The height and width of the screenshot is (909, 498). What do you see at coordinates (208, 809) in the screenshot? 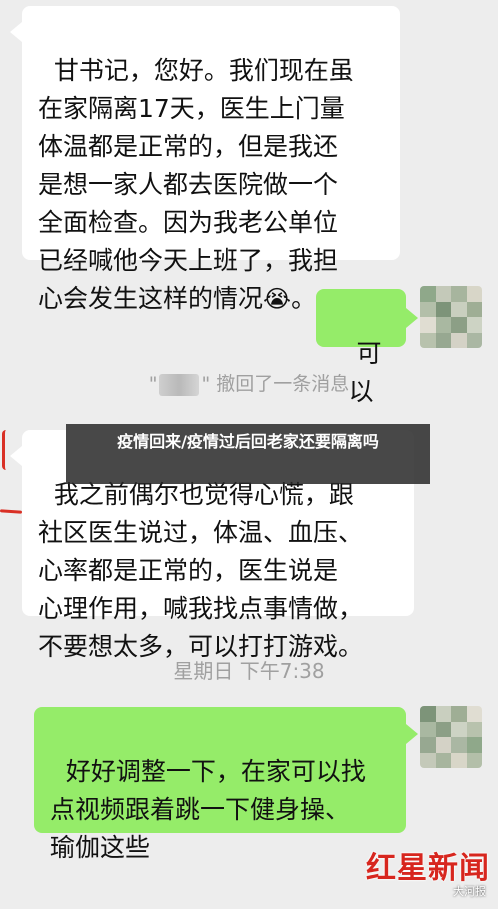
I see `message-text: 好好调整一下，在家可以找 点视频跟着跳一下健身操、 瑜伽这些` at bounding box center [208, 809].